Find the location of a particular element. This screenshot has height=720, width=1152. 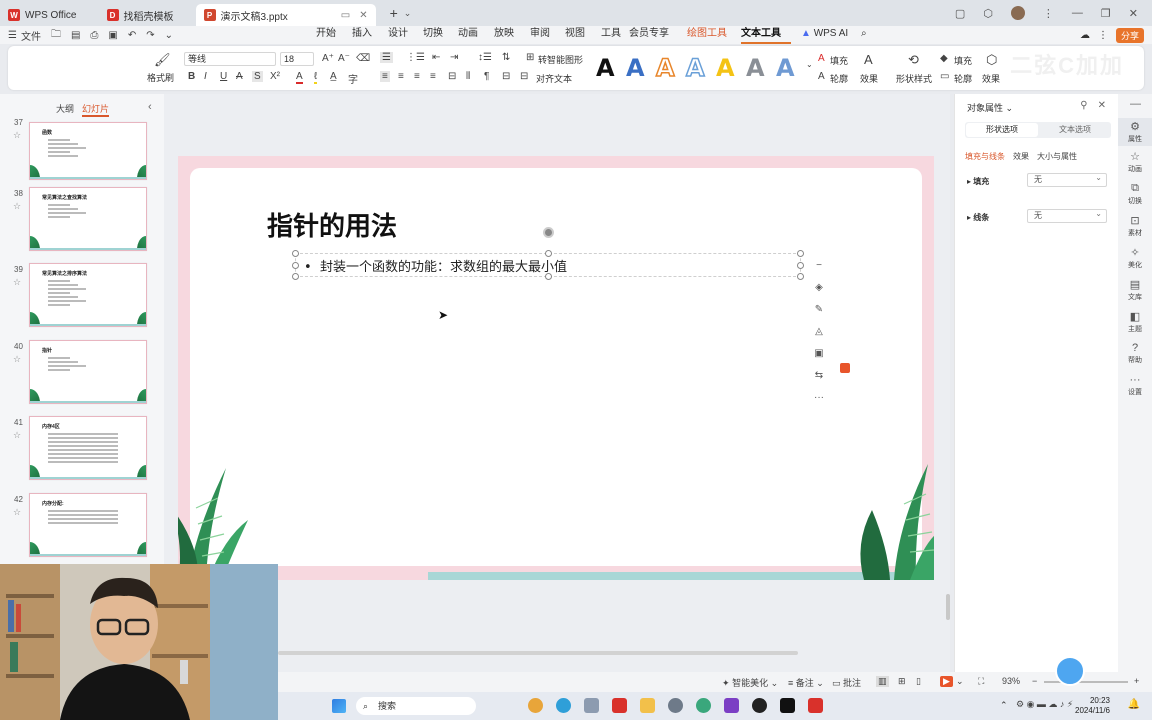

resize-handle-tr is located at coordinates (800, 253).